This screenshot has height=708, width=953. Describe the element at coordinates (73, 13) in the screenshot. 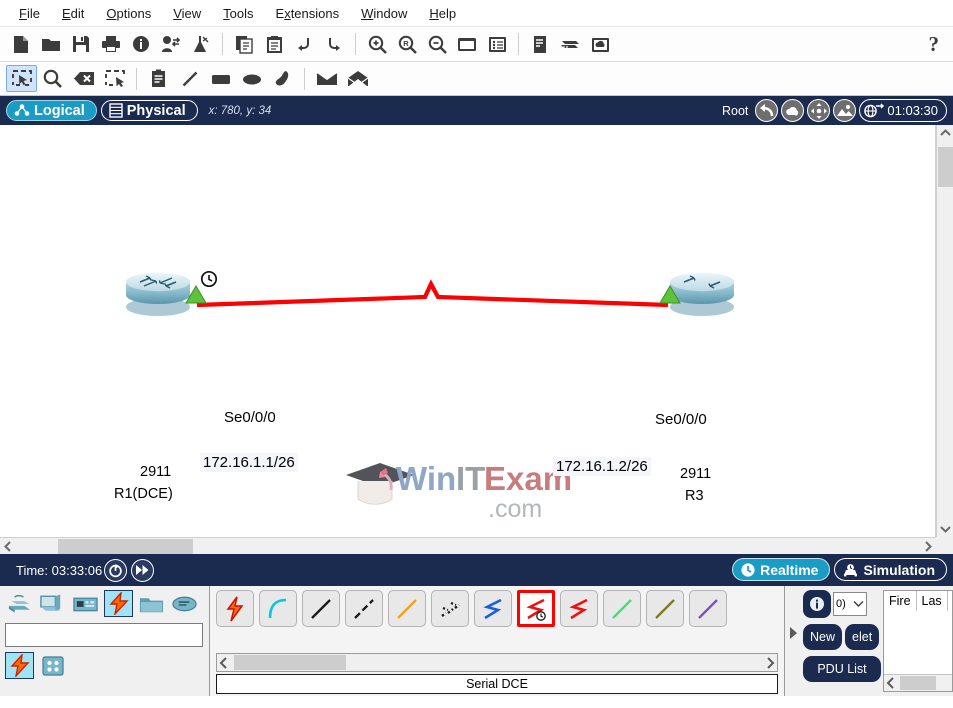

I see `menu-item-edit: Edit` at that location.